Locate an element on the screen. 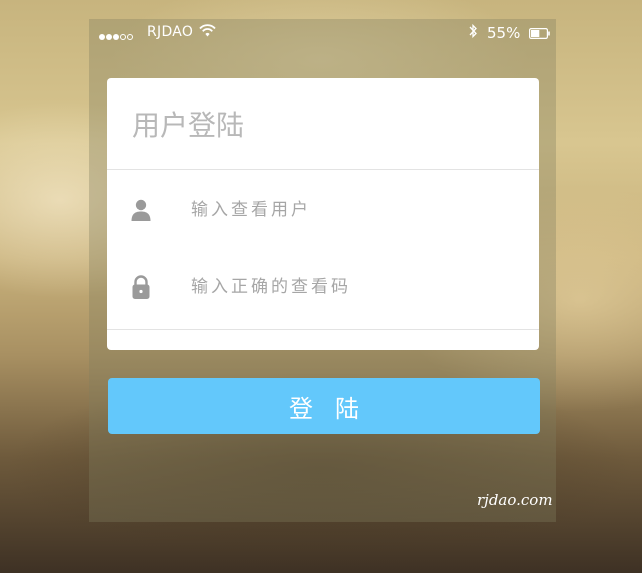 This screenshot has width=642, height=573. wifi-icon is located at coordinates (207, 32).